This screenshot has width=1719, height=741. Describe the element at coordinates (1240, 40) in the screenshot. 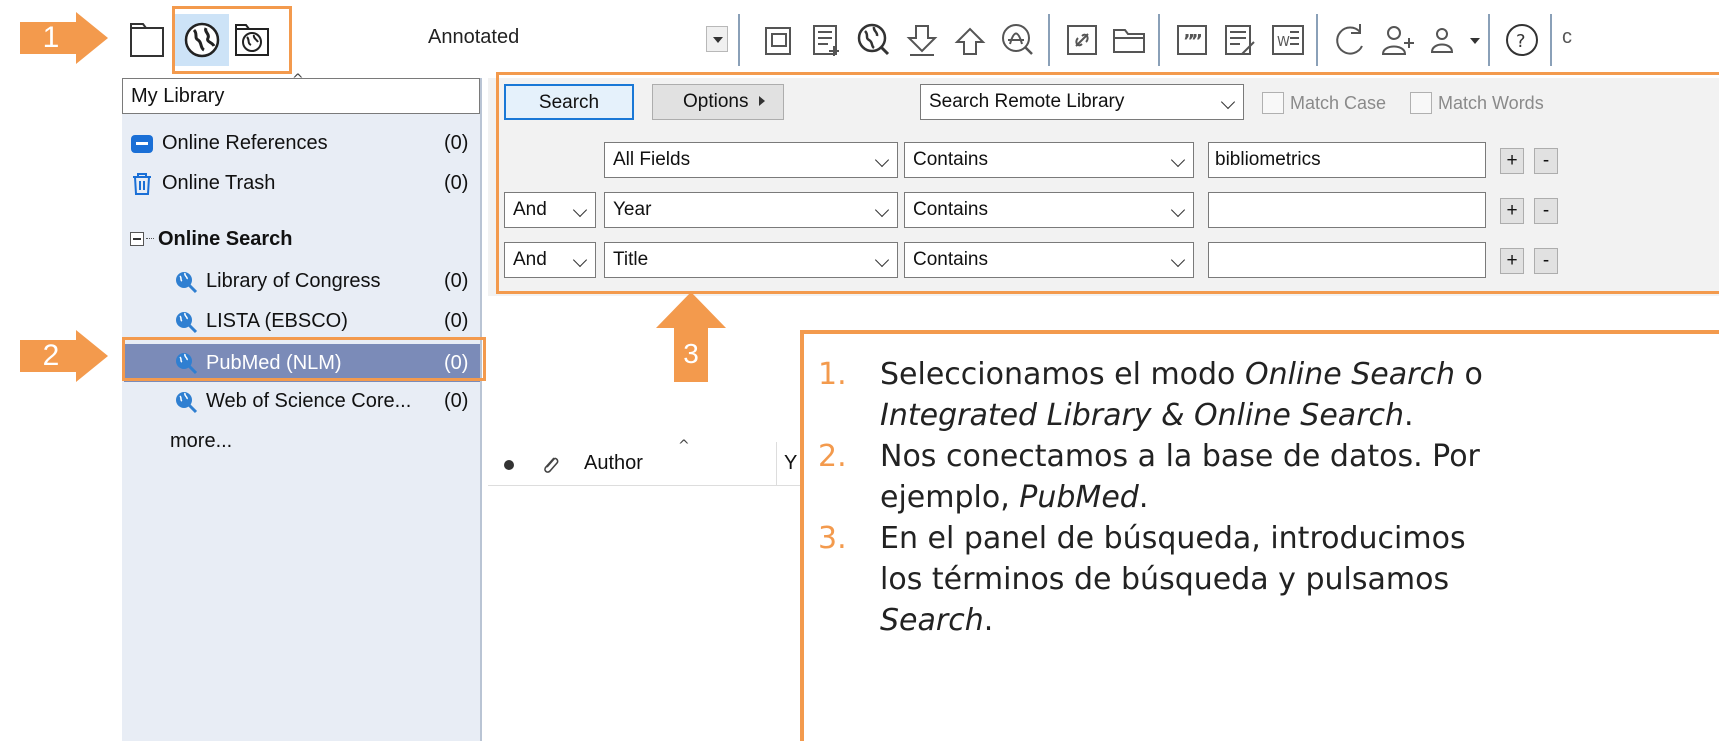

I see `format-paper-icon` at that location.